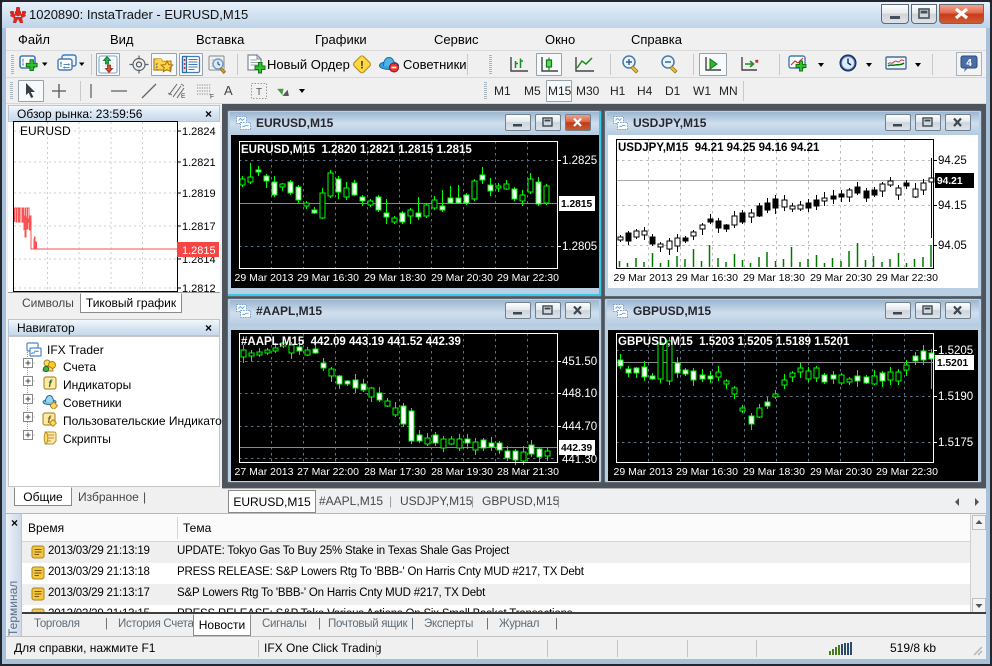 The image size is (992, 666). I want to click on svg-text: 1.5190, so click(955, 397).